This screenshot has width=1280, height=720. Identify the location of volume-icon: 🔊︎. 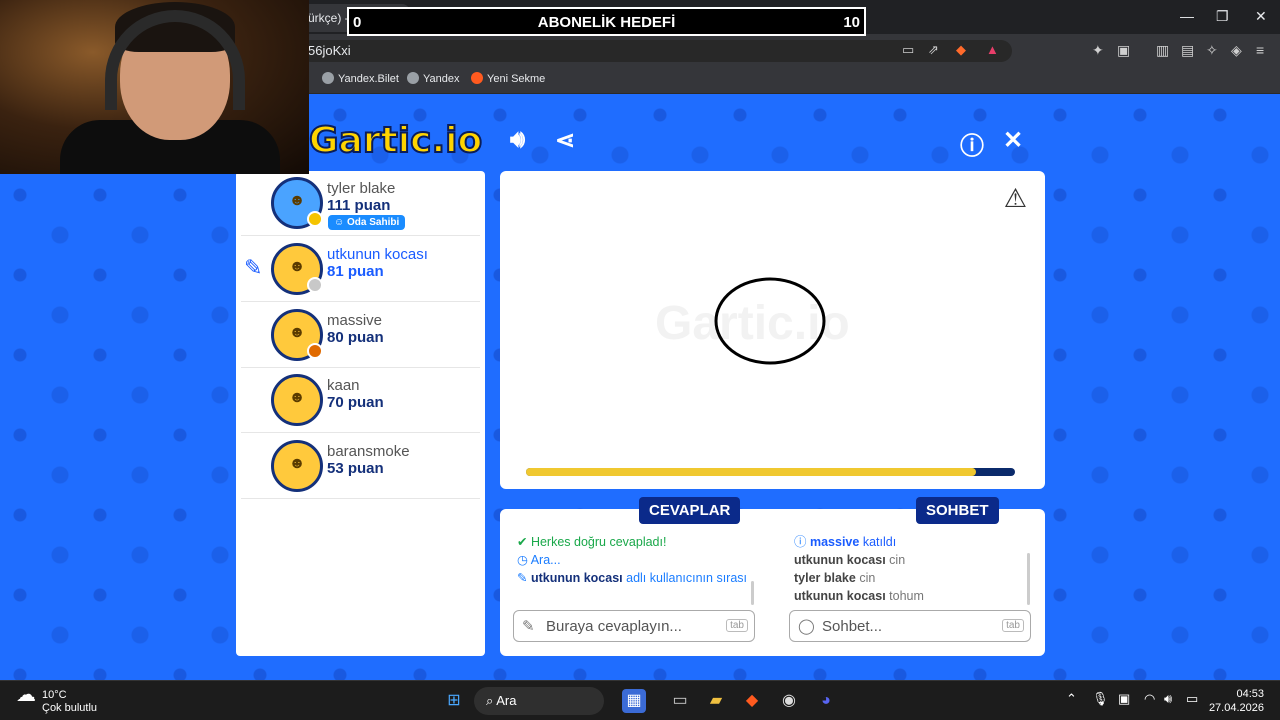
(1168, 699).